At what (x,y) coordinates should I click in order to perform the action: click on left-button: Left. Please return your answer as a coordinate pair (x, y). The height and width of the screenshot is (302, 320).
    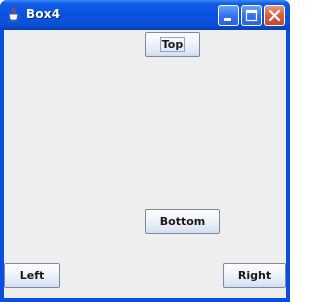
    Looking at the image, I should click on (32, 275).